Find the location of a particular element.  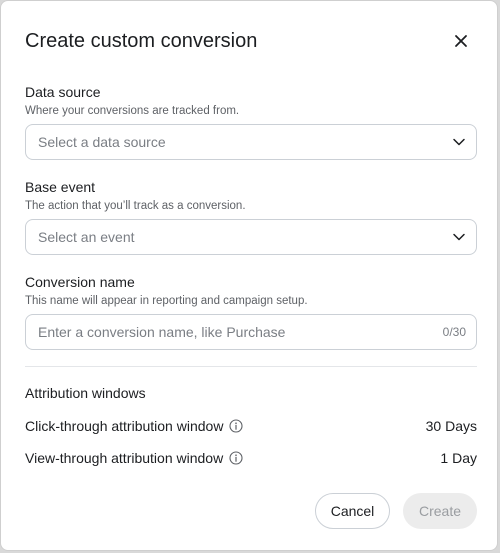

view-through-label: View-through attribution window is located at coordinates (124, 458).